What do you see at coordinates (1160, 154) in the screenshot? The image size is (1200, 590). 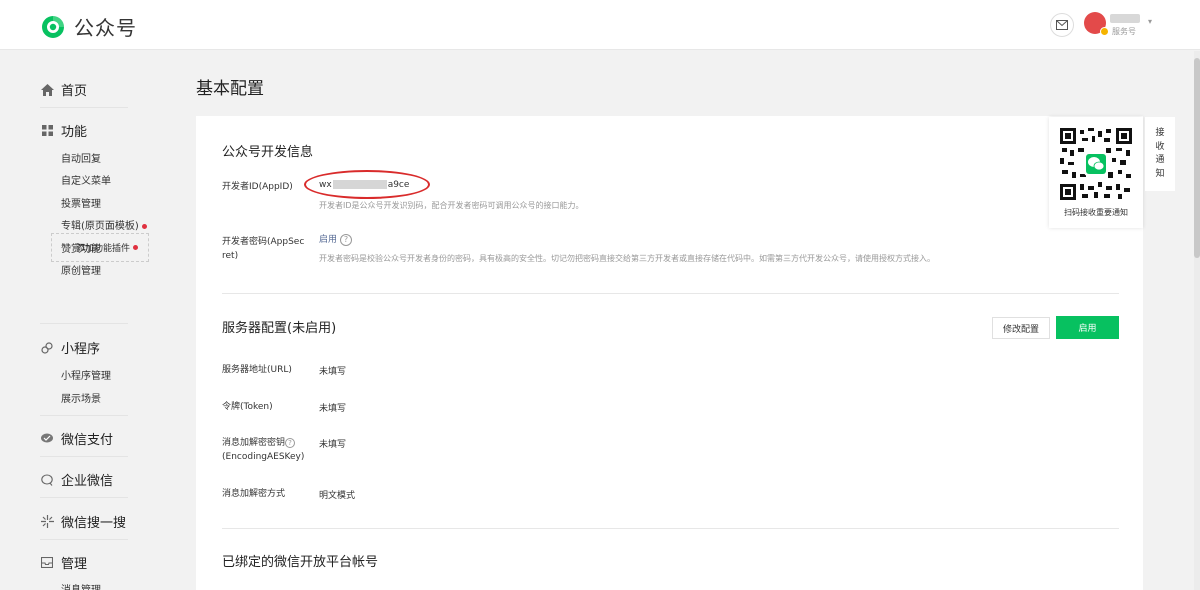 I see `receive-notify-tab: 接 收 通 知` at bounding box center [1160, 154].